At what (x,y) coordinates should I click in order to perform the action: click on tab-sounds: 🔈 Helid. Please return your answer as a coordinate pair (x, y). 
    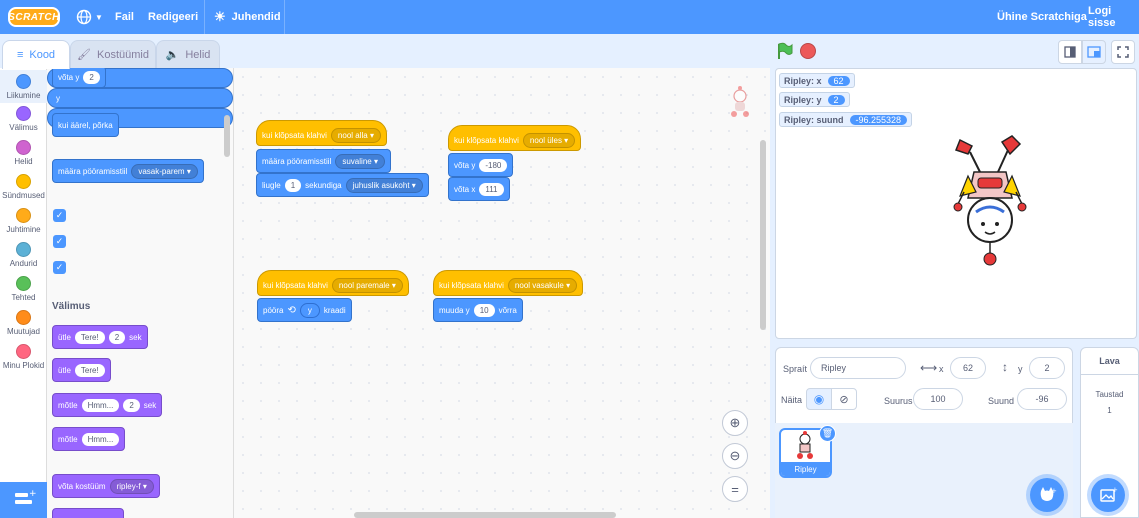
    Looking at the image, I should click on (188, 54).